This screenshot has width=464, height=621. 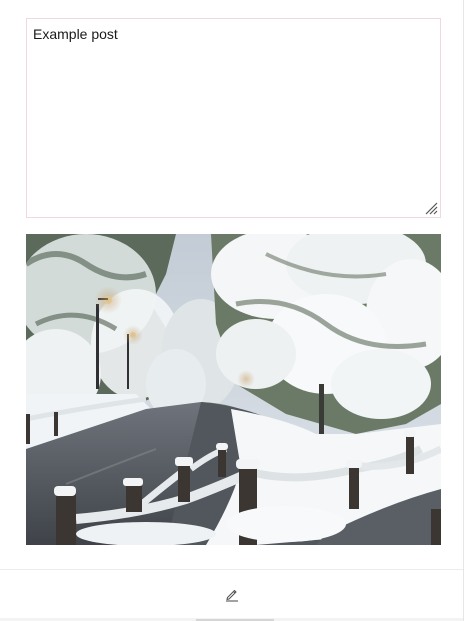 I want to click on edit-button, so click(x=232, y=594).